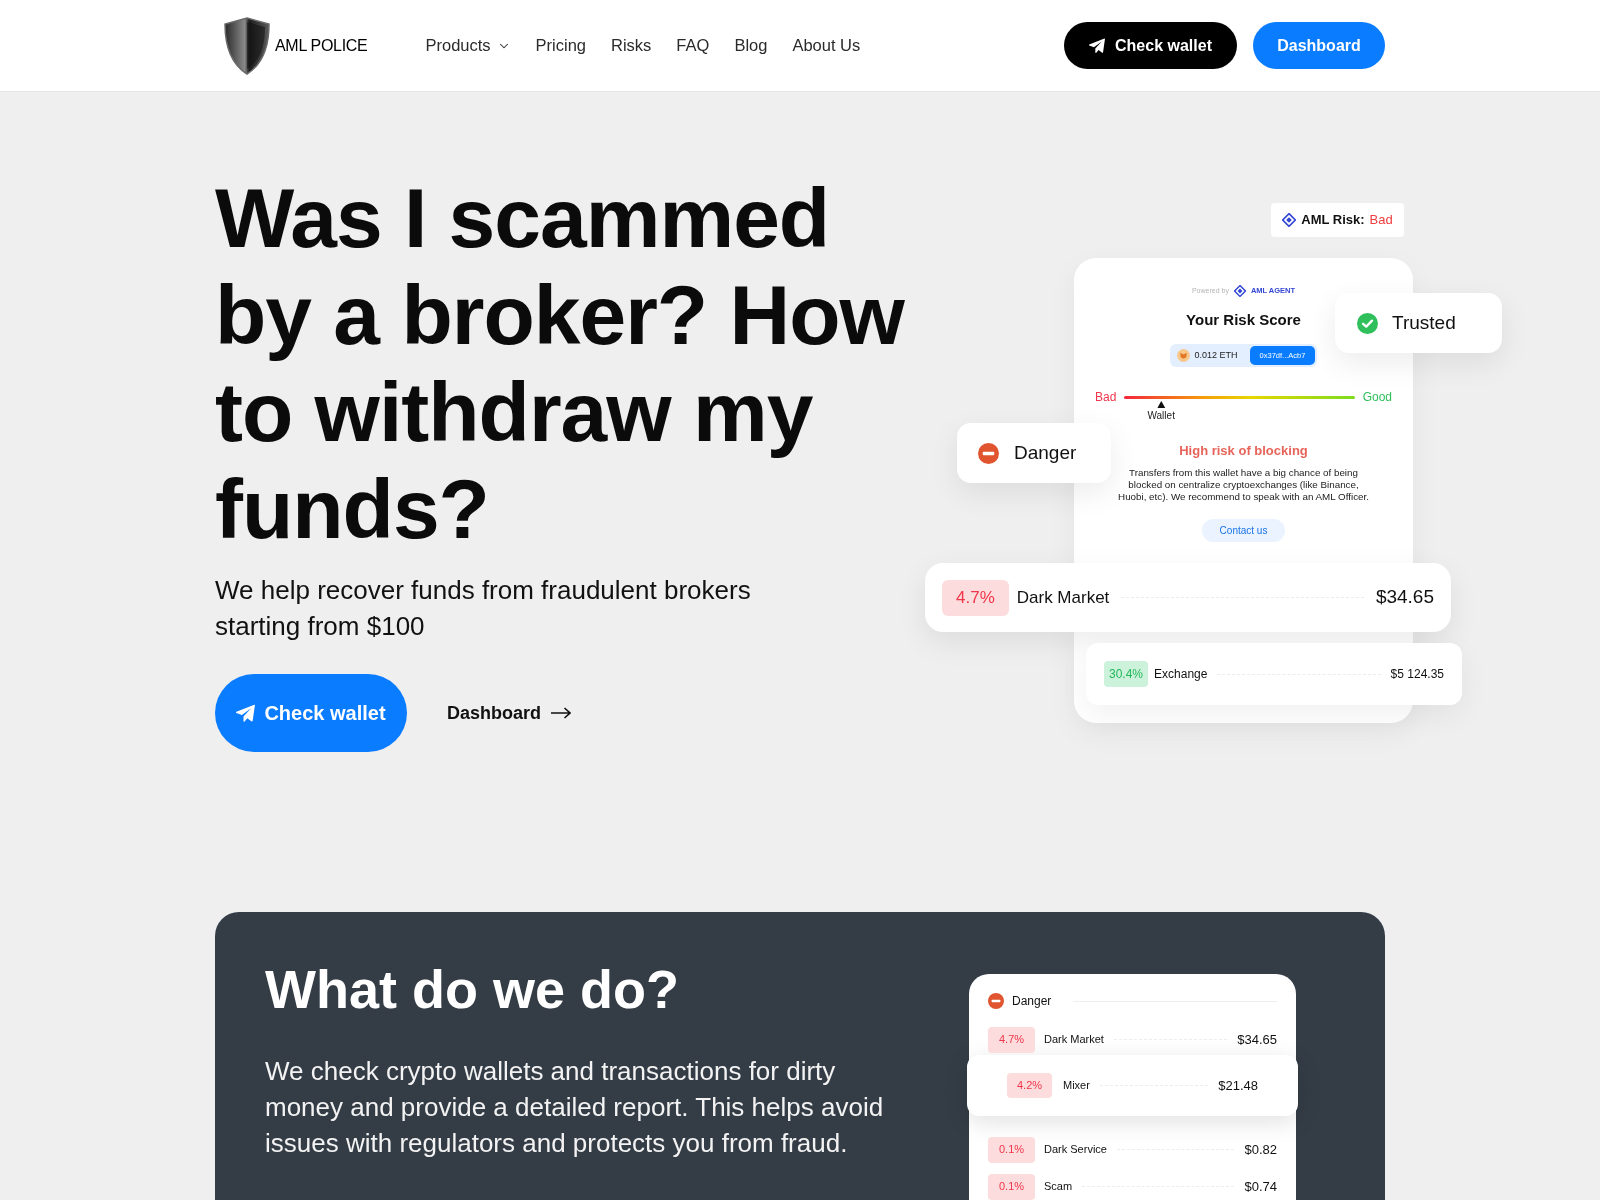 This screenshot has height=1200, width=1600. What do you see at coordinates (1216, 355) in the screenshot?
I see `wallet-amount: 0.012 ETH` at bounding box center [1216, 355].